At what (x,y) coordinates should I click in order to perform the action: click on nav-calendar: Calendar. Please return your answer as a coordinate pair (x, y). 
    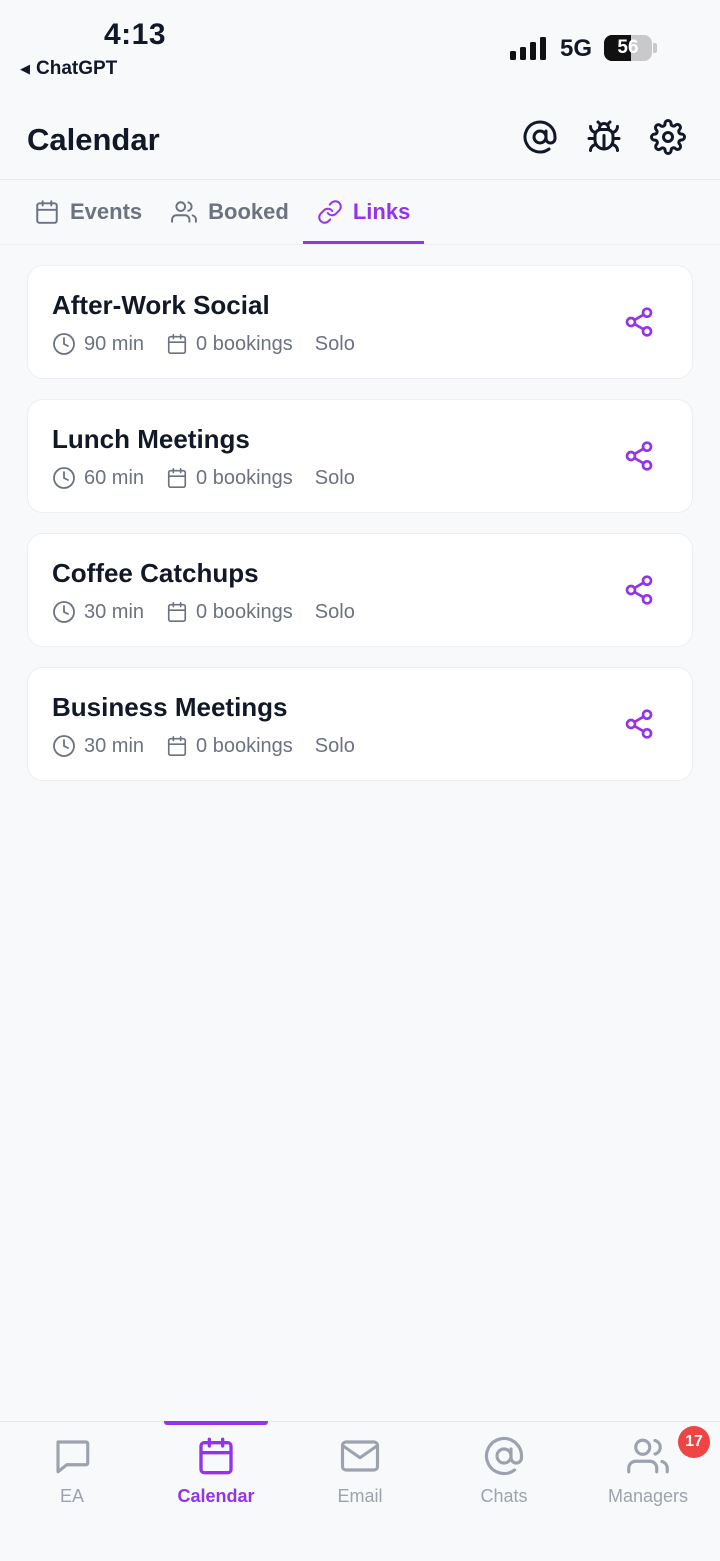
    Looking at the image, I should click on (216, 1491).